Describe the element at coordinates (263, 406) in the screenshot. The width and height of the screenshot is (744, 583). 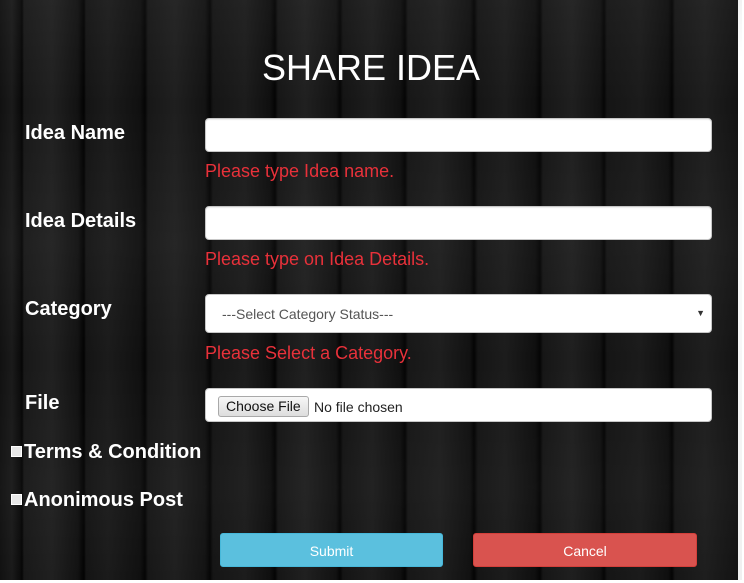
I see `choose-file-button: Choose File` at that location.